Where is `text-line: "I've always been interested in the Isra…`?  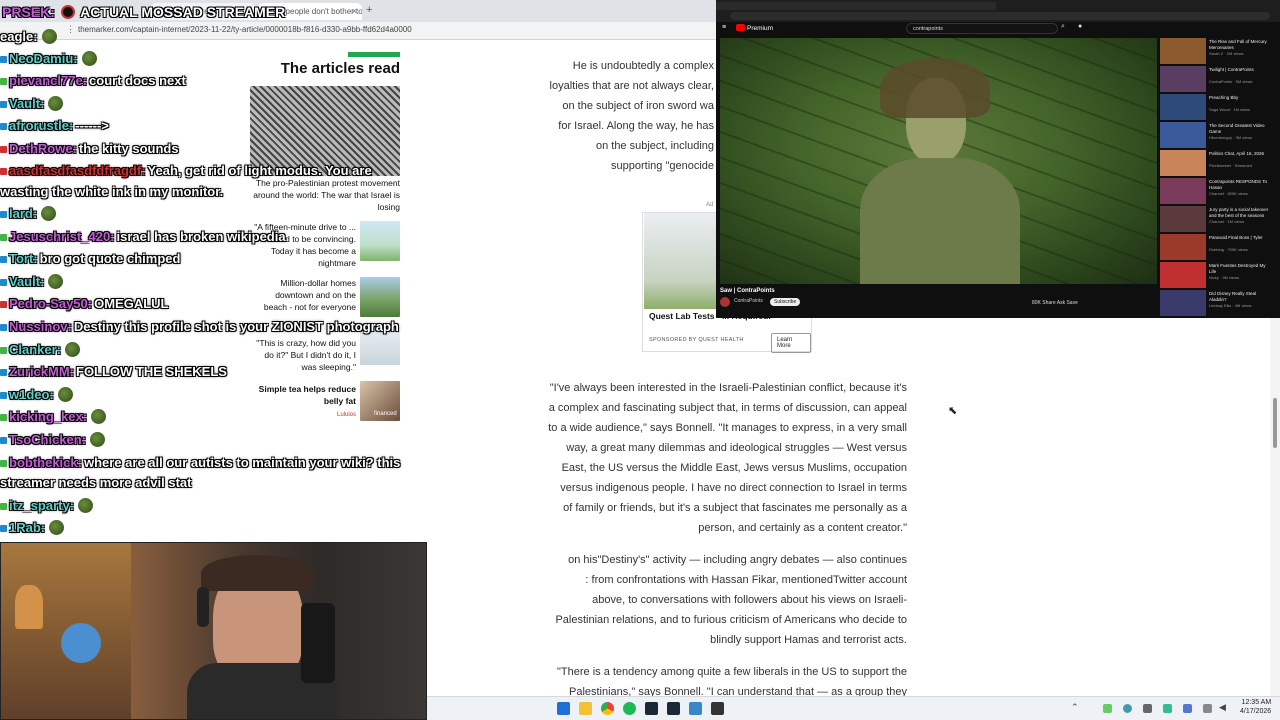
text-line: "I've always been interested in the Isra… is located at coordinates (728, 388).